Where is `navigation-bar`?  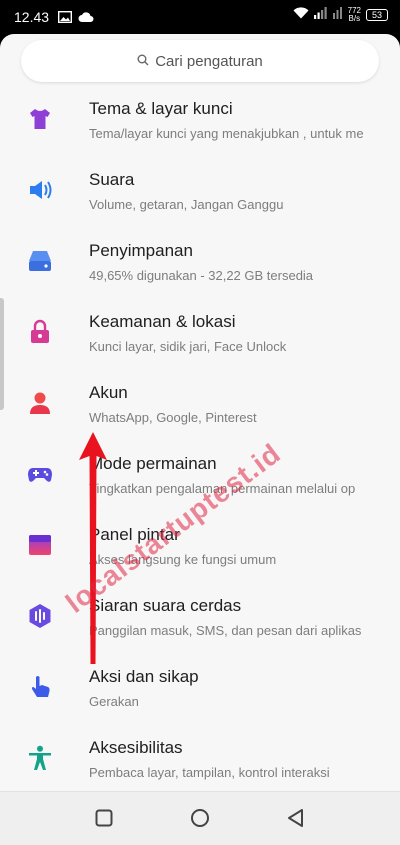
navigation-bar is located at coordinates (200, 818).